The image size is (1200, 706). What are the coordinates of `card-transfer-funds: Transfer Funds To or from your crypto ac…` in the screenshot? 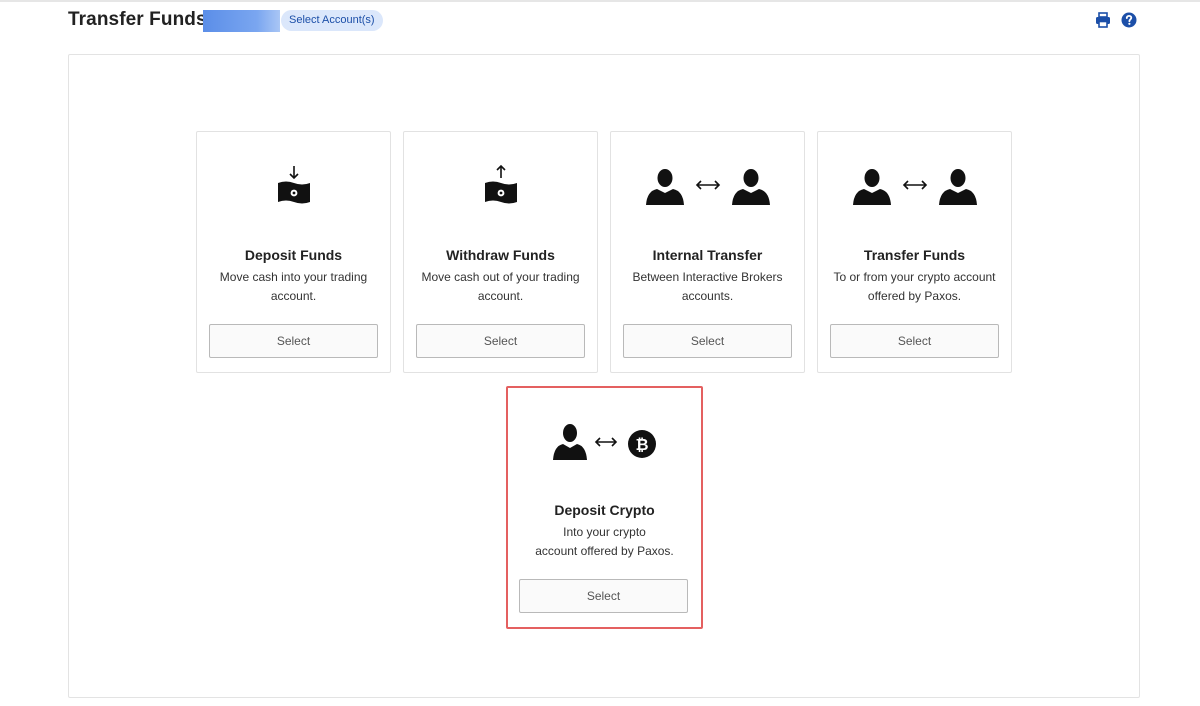 It's located at (914, 252).